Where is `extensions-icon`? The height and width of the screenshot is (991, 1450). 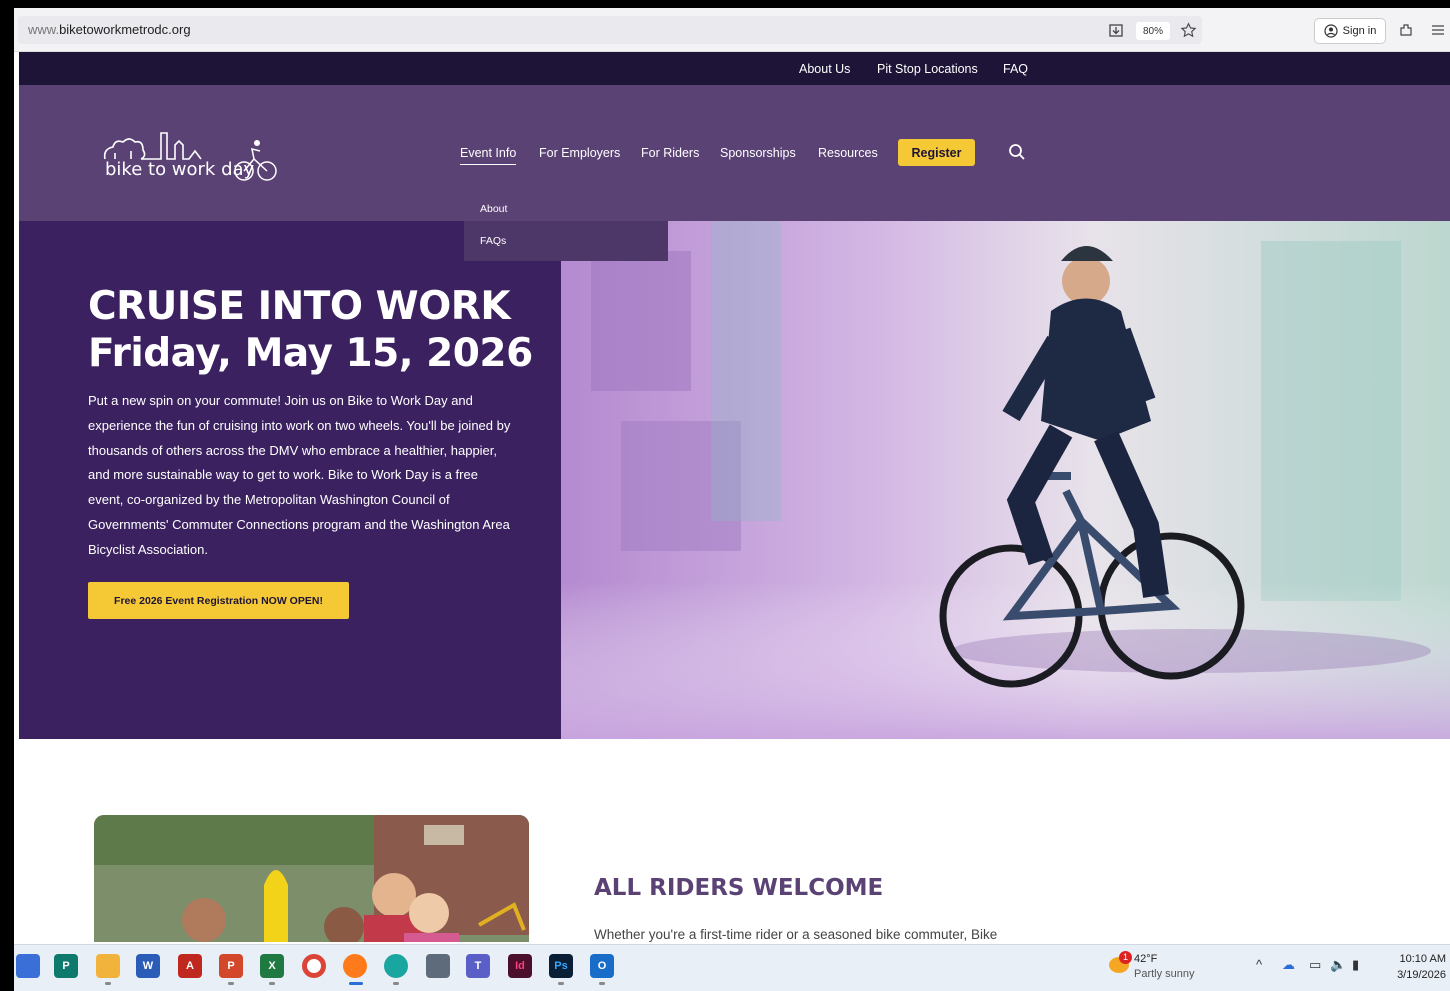
extensions-icon is located at coordinates (1406, 30).